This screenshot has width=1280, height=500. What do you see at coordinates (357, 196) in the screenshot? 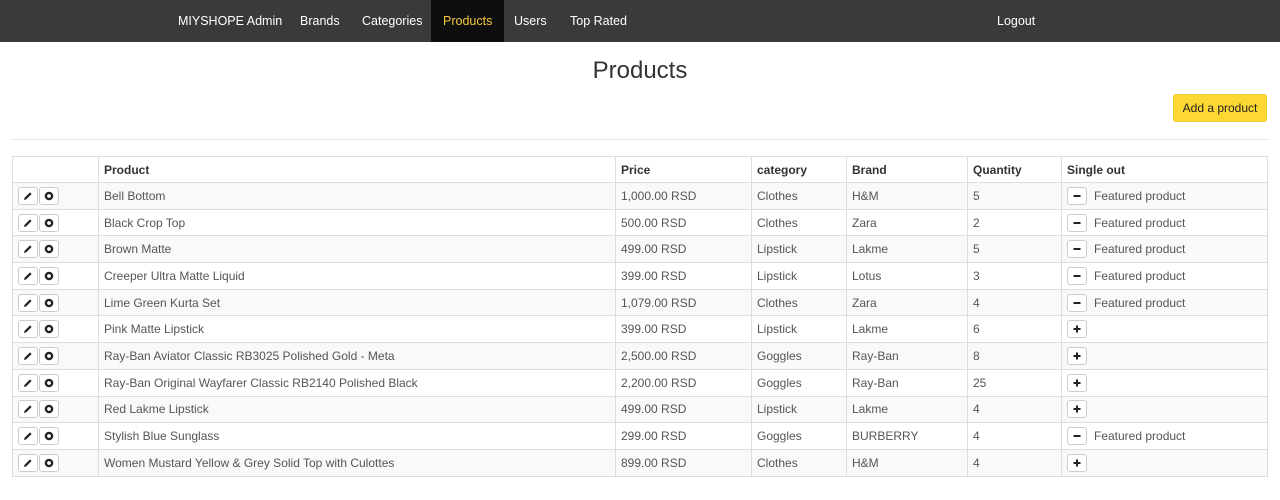
I see `cell-product: Bell Bottom` at bounding box center [357, 196].